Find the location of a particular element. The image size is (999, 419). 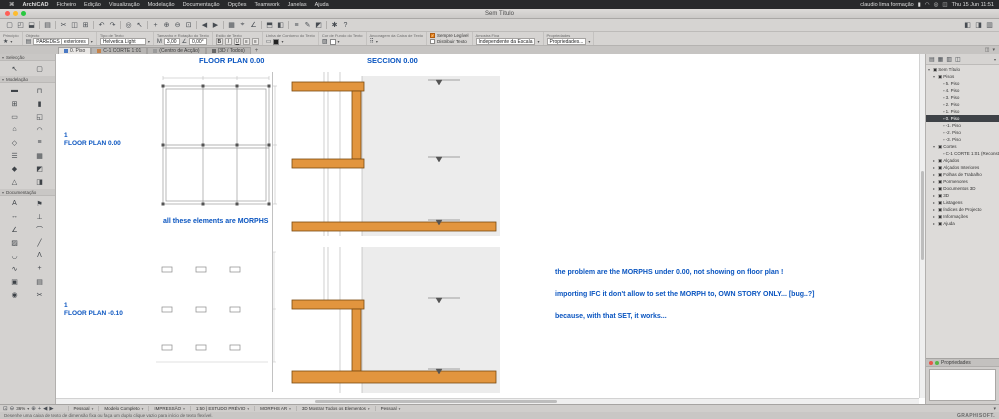

bold-button: B is located at coordinates (219, 41).